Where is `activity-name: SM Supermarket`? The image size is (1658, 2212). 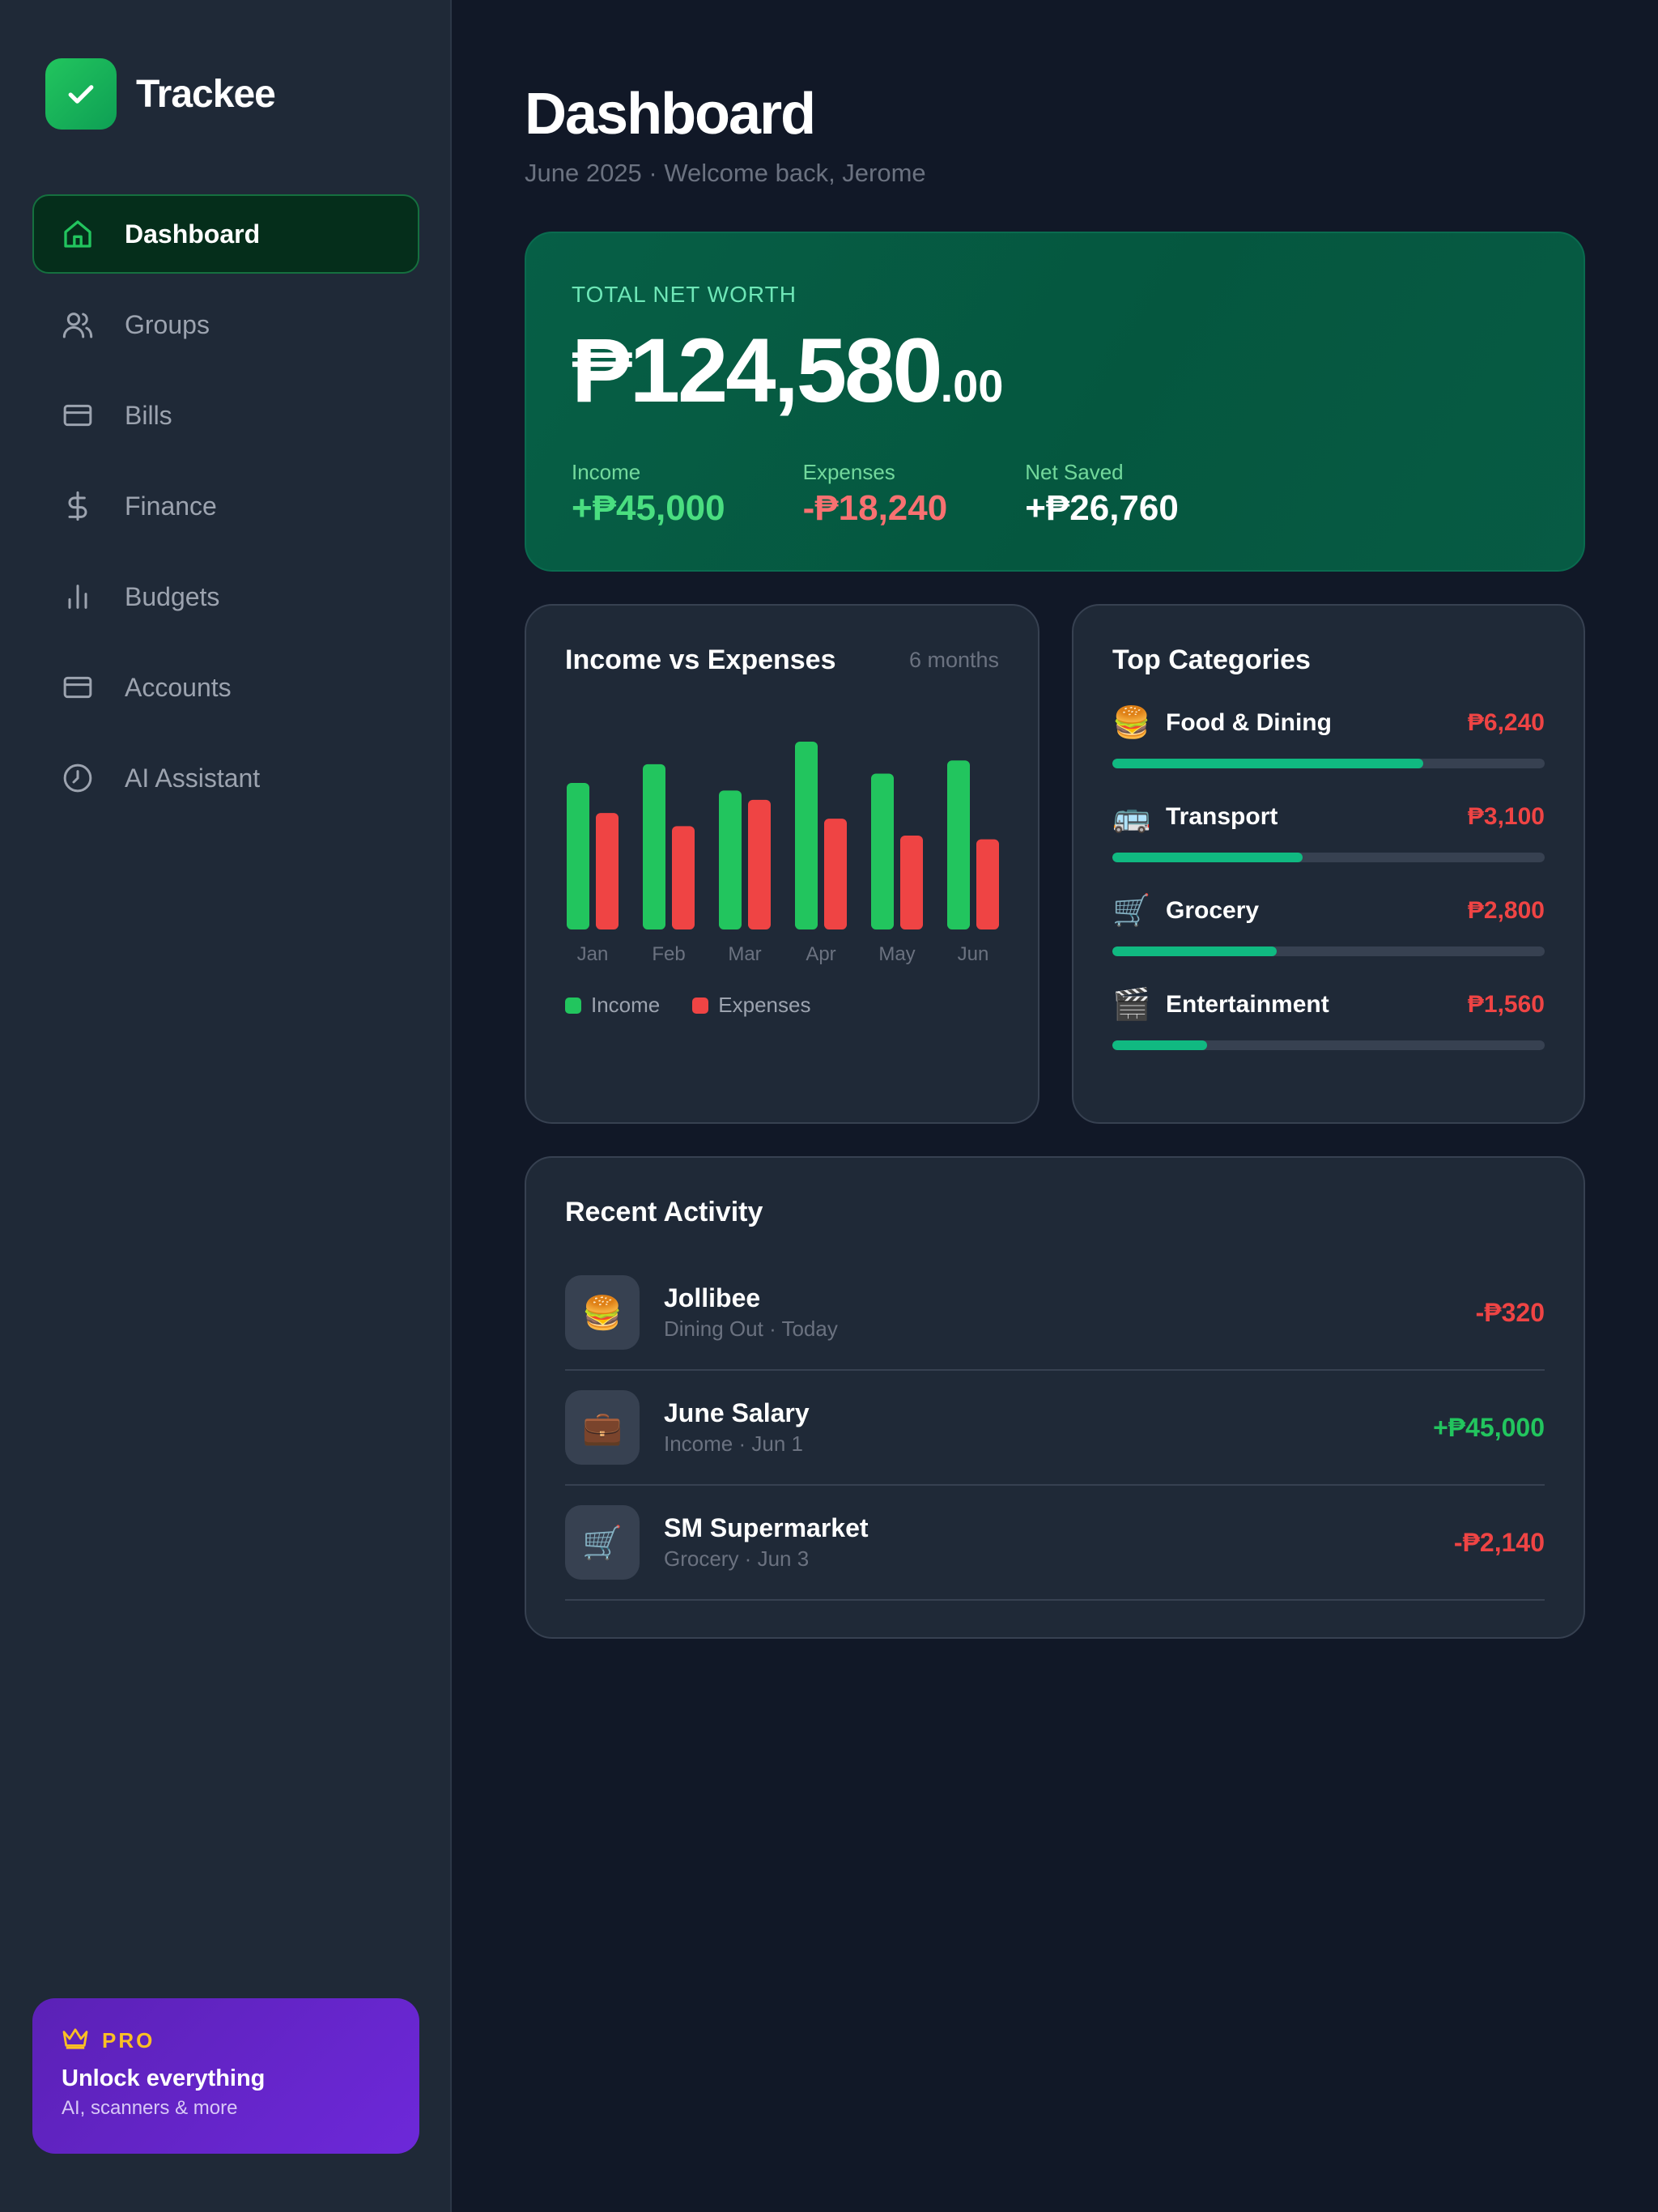
activity-name: SM Supermarket is located at coordinates (766, 1528).